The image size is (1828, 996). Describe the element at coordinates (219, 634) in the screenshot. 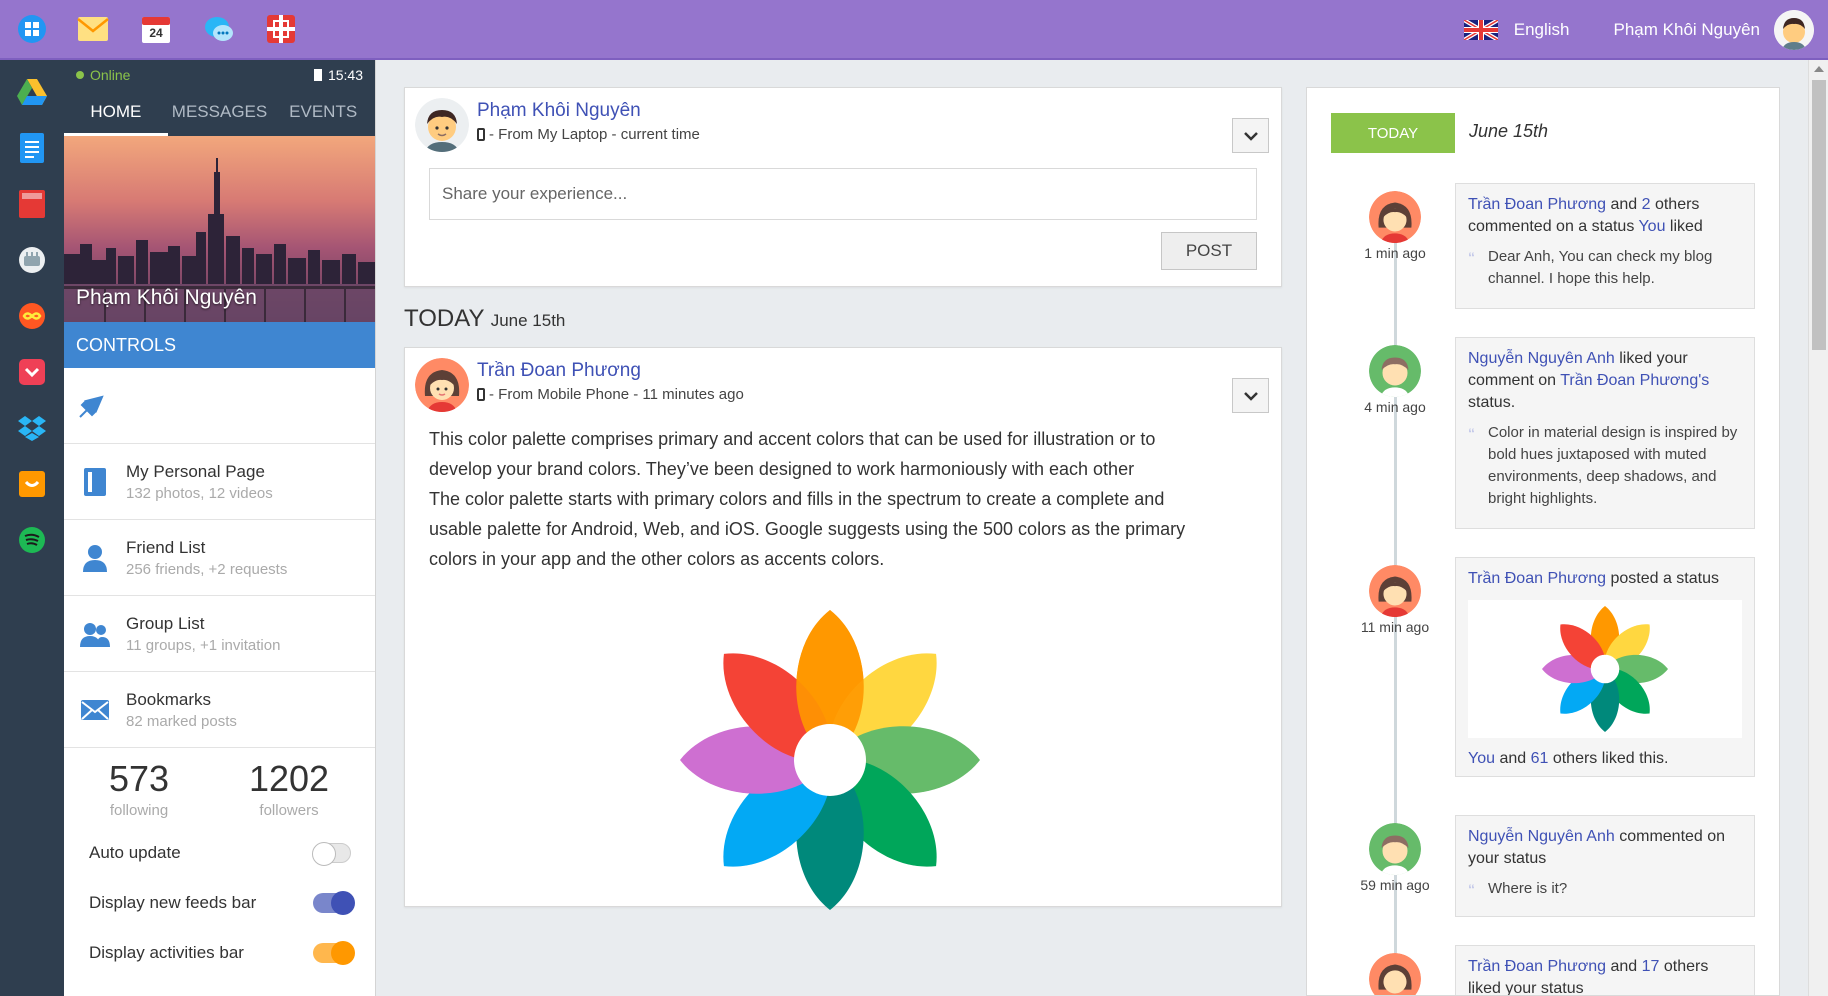

I see `menu-group-list: Group List 11 groups, +1 invitation` at that location.